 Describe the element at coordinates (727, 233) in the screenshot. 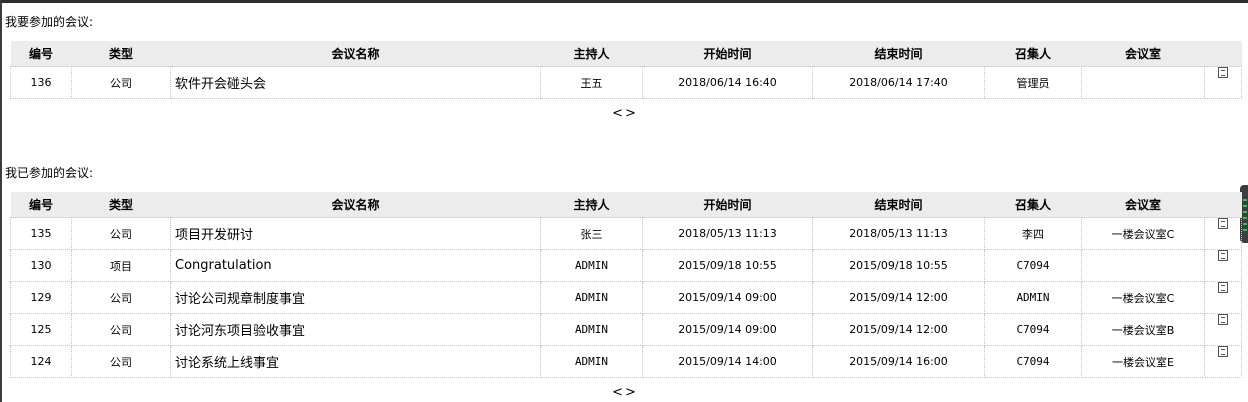

I see `cell-start-time: 2018/05/13 11:13` at that location.